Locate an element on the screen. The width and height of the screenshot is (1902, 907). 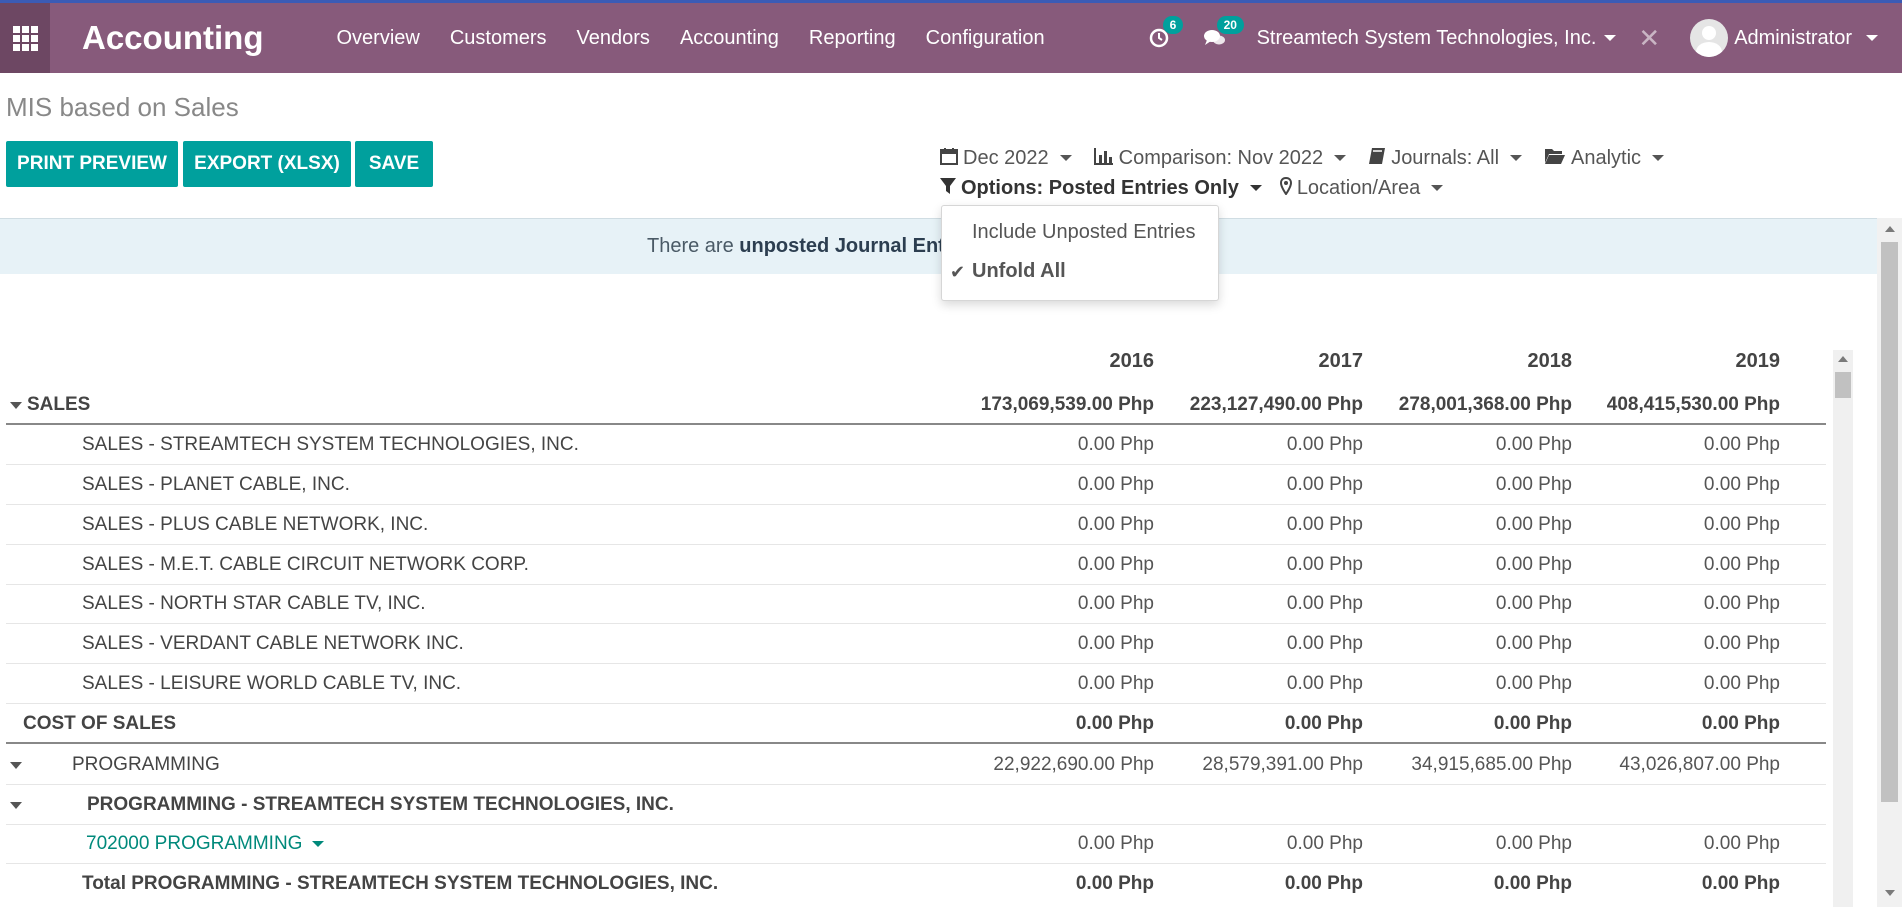
alert-bold-text: unposted Journal Entrie is located at coordinates (854, 246).